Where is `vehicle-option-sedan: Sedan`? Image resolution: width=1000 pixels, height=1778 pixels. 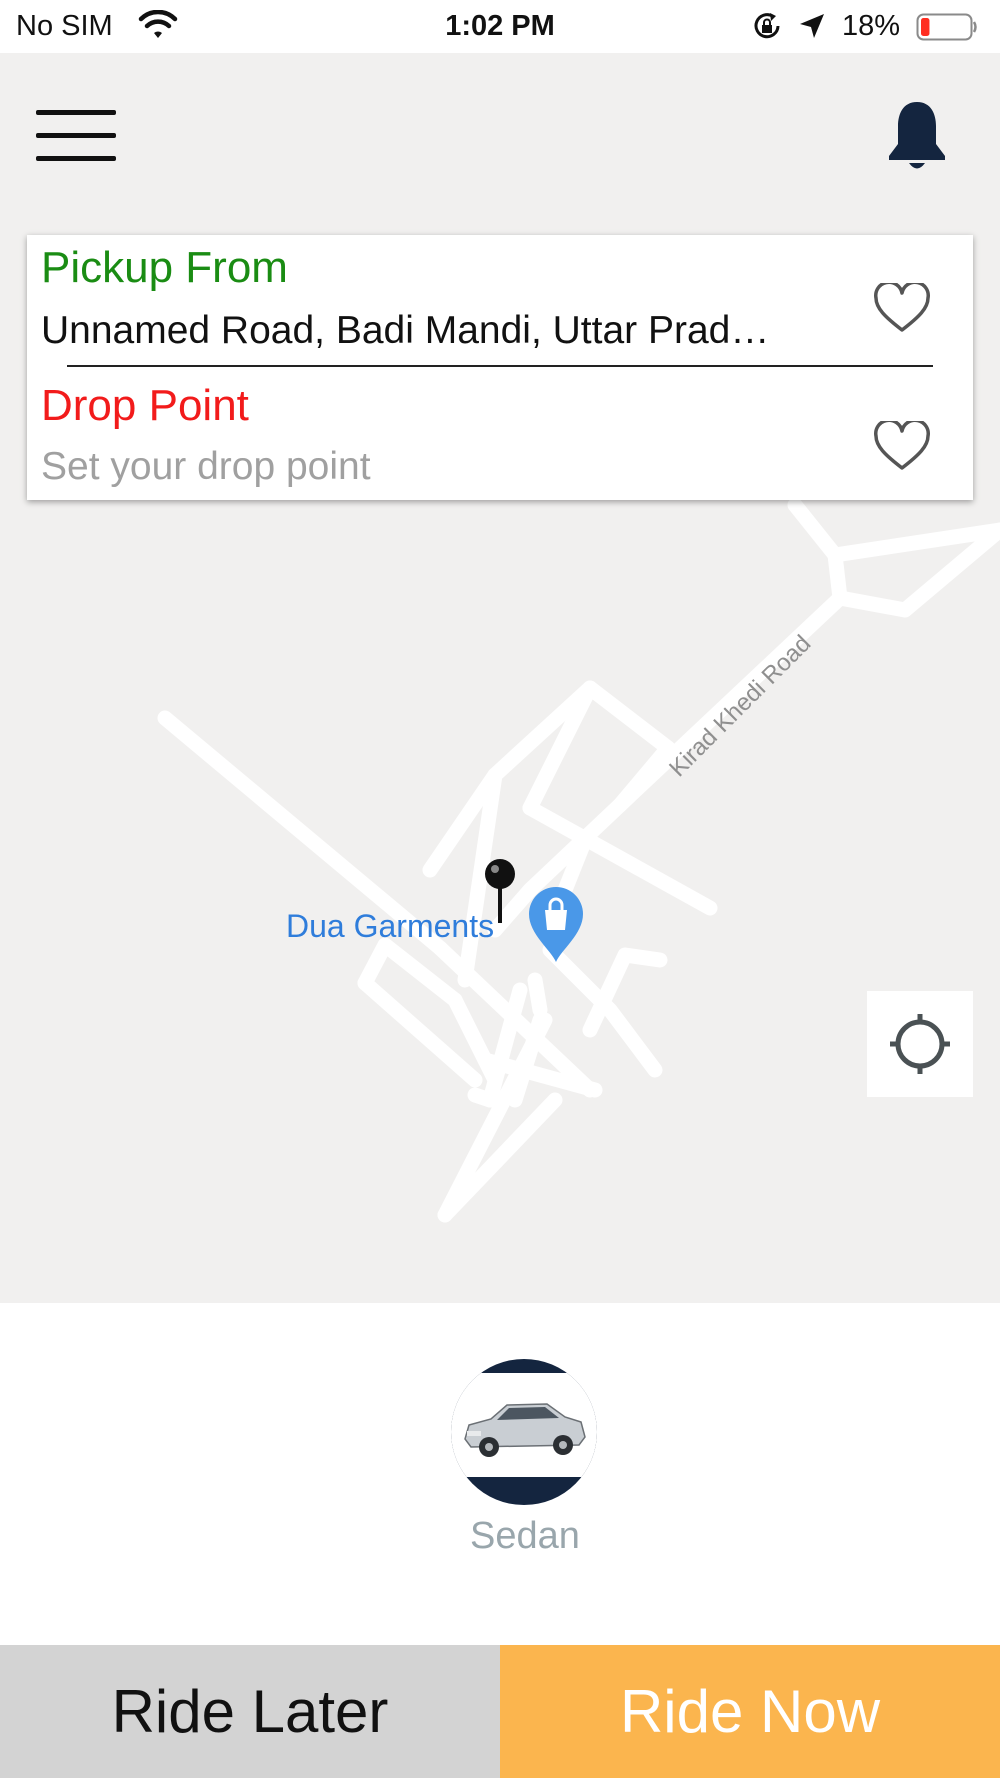 vehicle-option-sedan: Sedan is located at coordinates (525, 1464).